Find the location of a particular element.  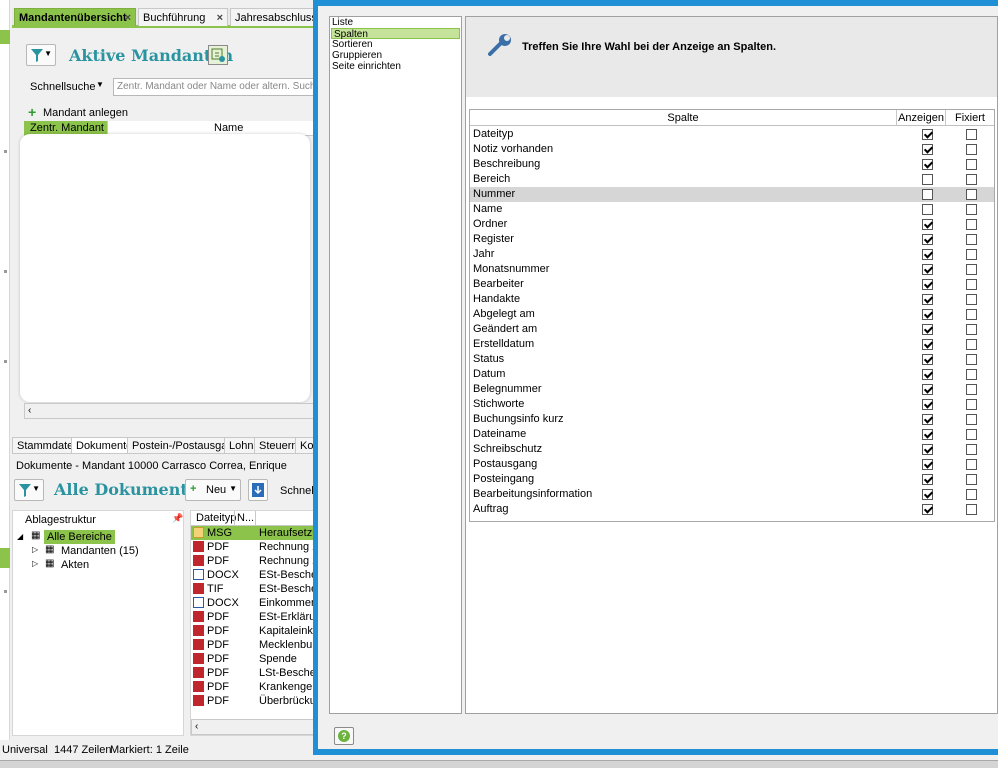

column-option-row: Schreibschutz is located at coordinates (732, 449).